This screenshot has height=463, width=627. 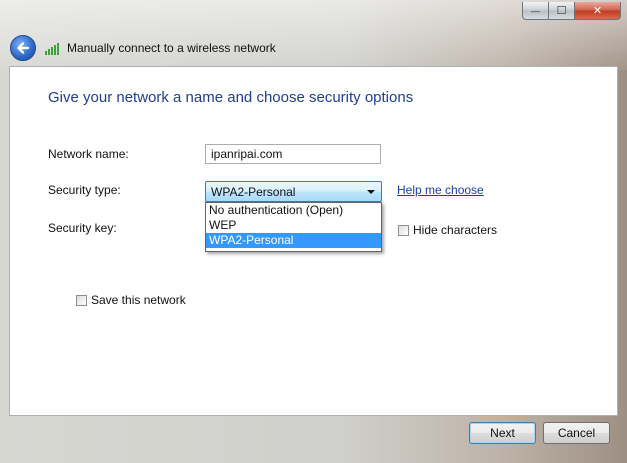 What do you see at coordinates (53, 48) in the screenshot?
I see `wireless-signal-icon` at bounding box center [53, 48].